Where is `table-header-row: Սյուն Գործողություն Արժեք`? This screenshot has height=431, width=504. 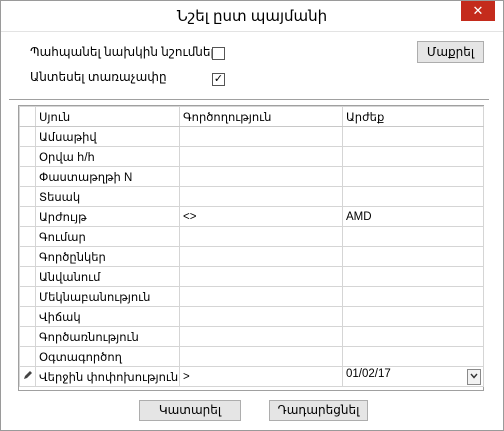 table-header-row: Սյուն Գործողություն Արժեք is located at coordinates (251, 116).